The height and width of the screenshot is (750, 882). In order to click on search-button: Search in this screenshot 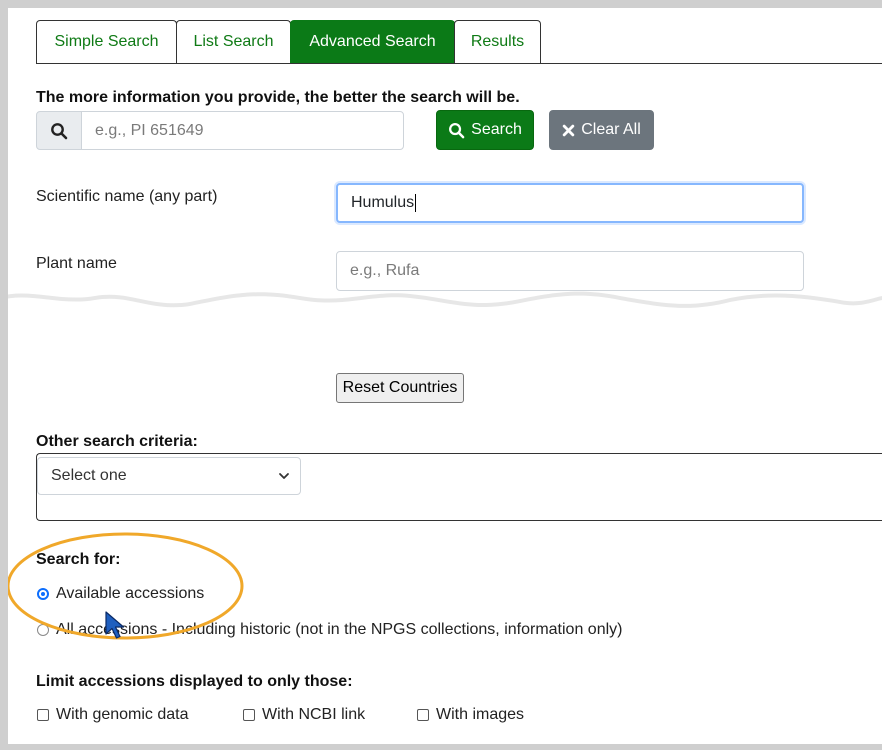, I will do `click(485, 130)`.